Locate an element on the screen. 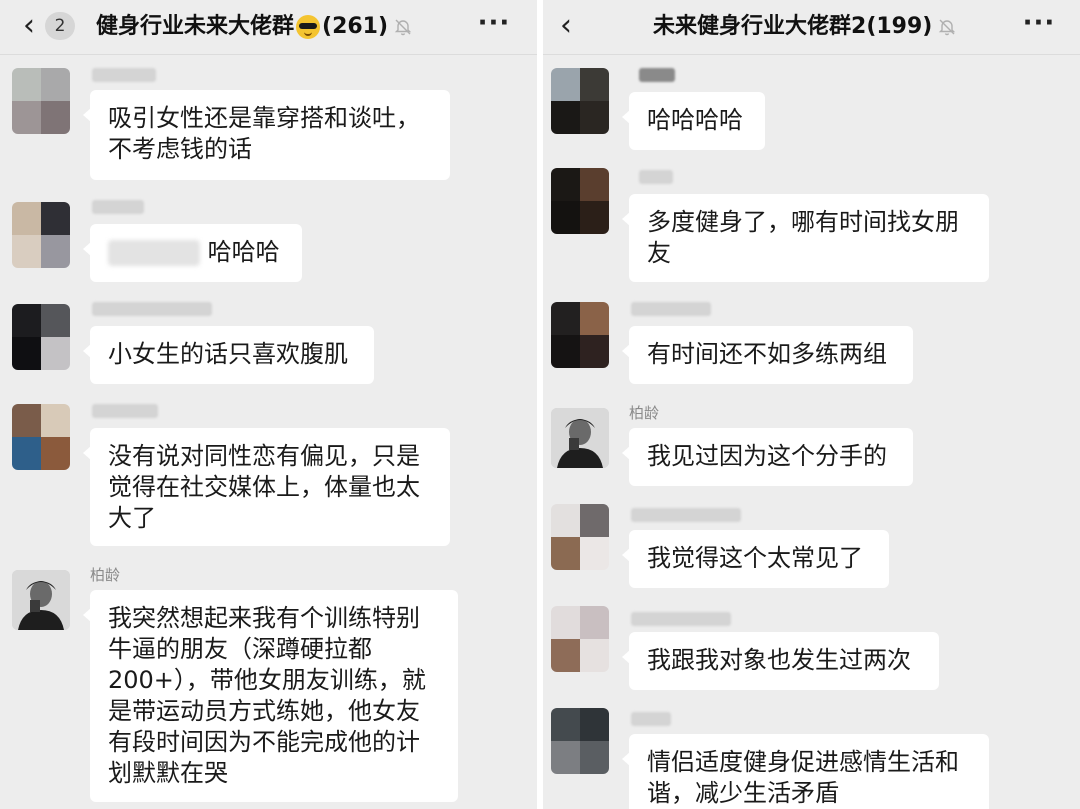  chat-title: 未来健身行业大佬群2 (199) is located at coordinates (804, 27).